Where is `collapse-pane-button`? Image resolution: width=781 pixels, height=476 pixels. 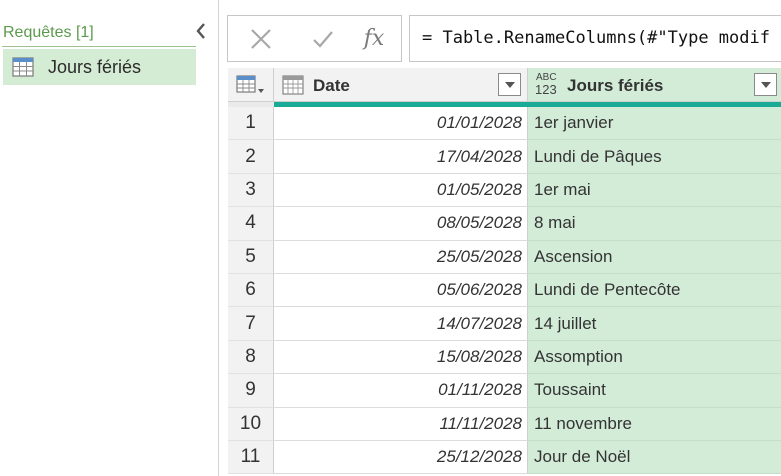 collapse-pane-button is located at coordinates (201, 31).